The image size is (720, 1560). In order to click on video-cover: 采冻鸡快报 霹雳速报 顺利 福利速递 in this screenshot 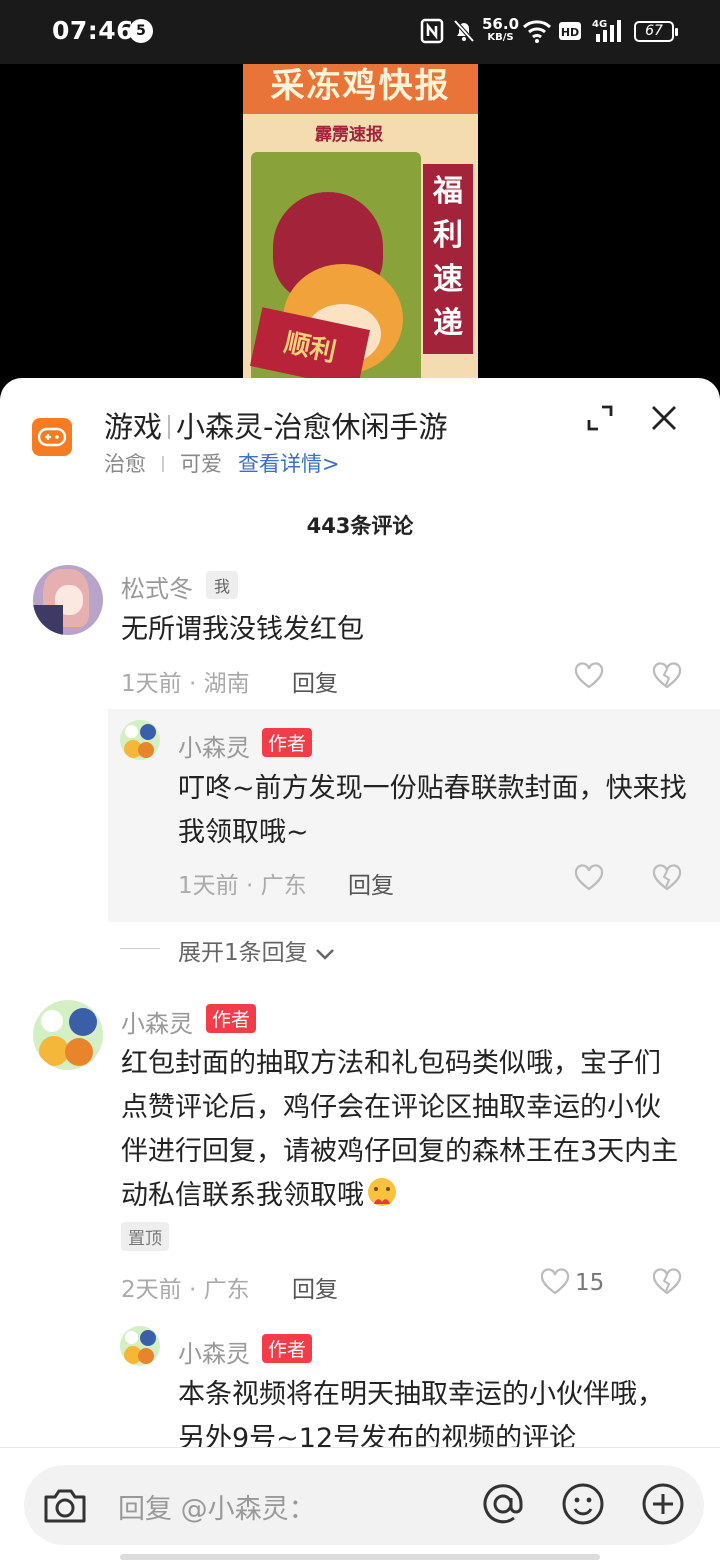, I will do `click(360, 229)`.